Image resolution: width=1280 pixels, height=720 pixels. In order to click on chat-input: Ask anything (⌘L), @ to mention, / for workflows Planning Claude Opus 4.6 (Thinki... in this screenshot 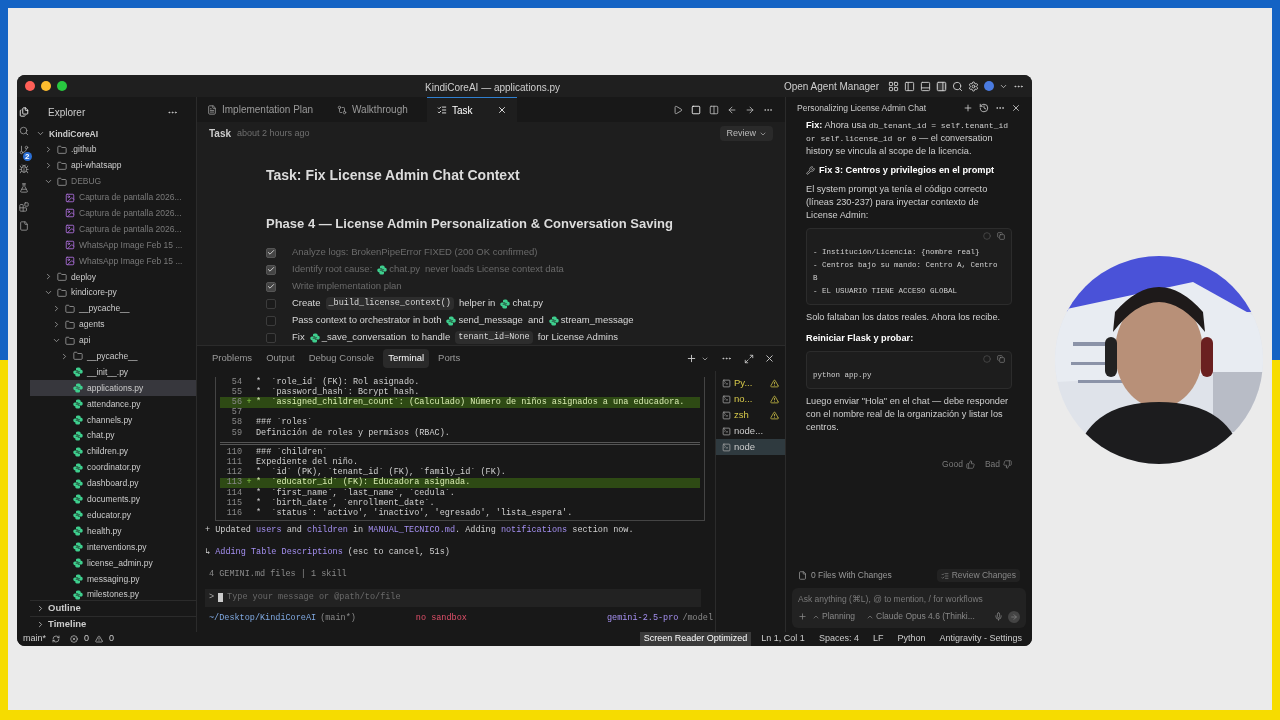, I will do `click(909, 607)`.